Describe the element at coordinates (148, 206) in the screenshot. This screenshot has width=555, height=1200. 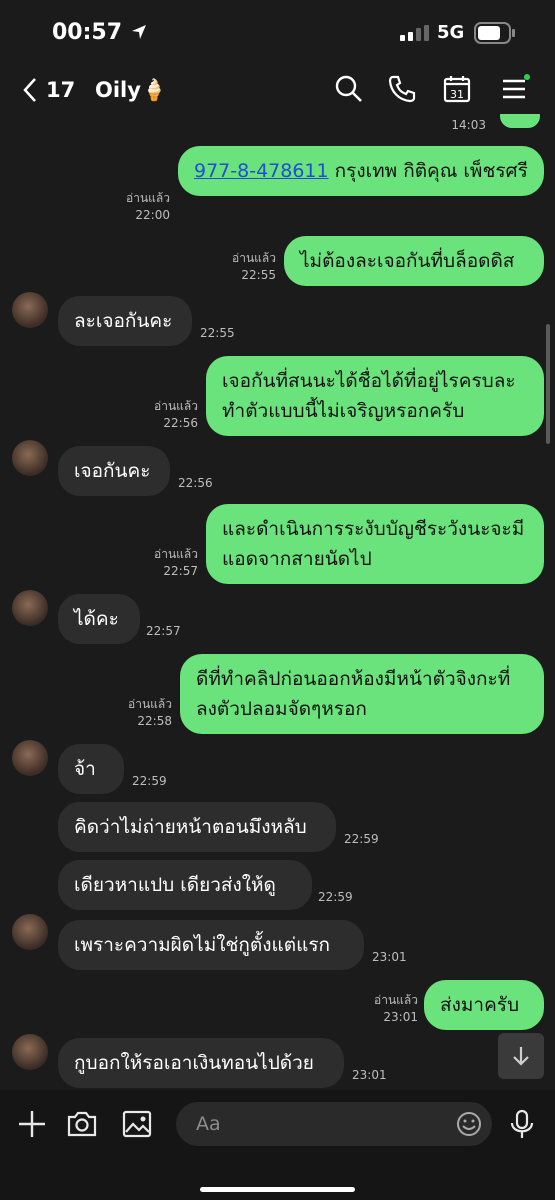
I see `read-receipt: อ่านแล้ว 22:00` at that location.